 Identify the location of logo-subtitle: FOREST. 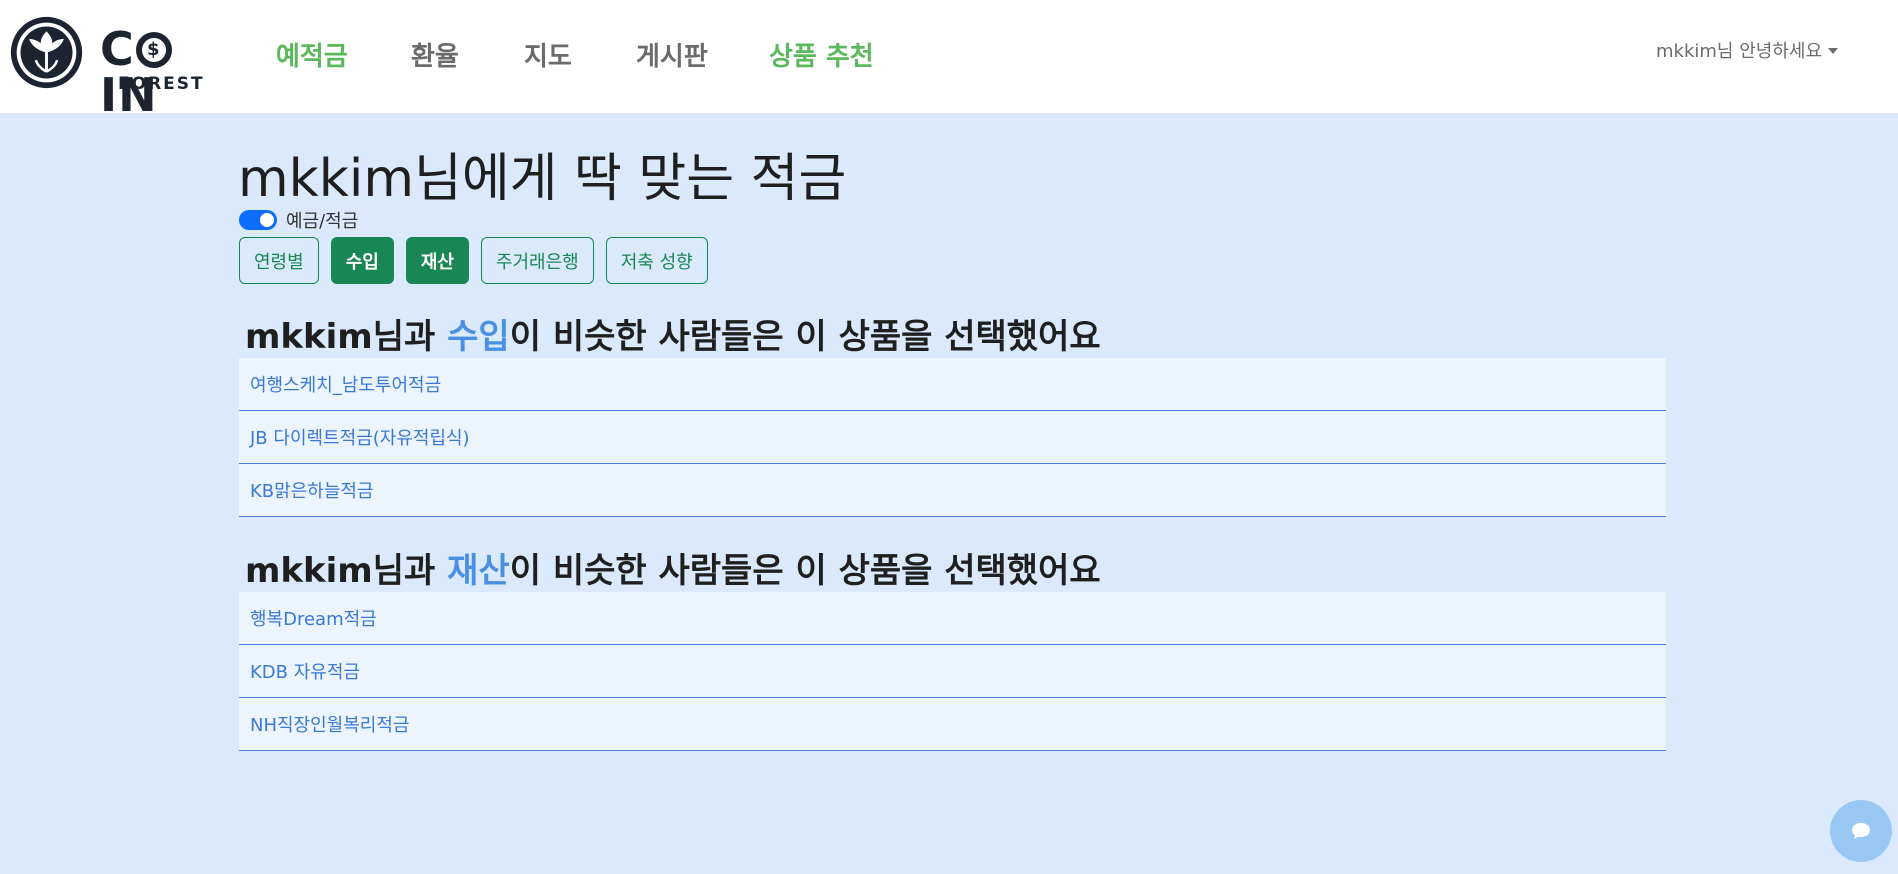
(161, 84).